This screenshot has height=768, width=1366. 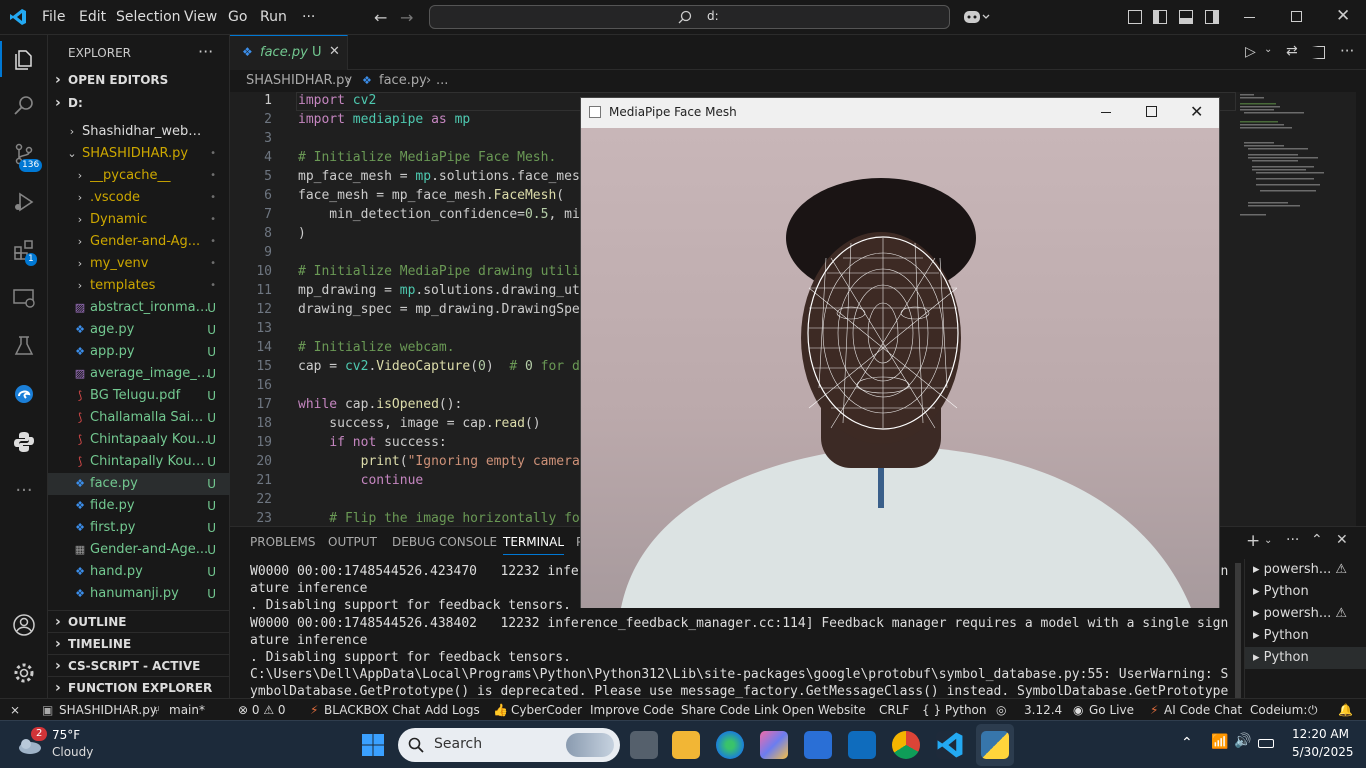 What do you see at coordinates (419, 423) in the screenshot?
I see `code-line: success, image = cap.read()` at bounding box center [419, 423].